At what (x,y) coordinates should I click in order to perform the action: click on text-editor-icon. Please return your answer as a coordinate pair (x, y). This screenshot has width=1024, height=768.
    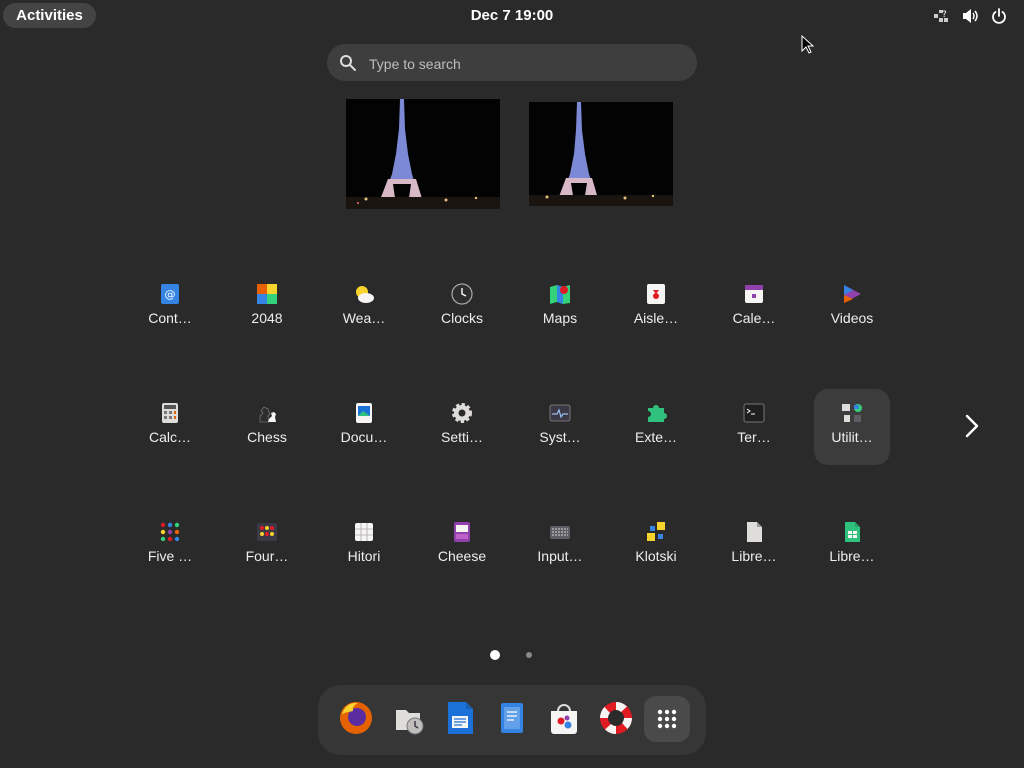
    Looking at the image, I should click on (512, 718).